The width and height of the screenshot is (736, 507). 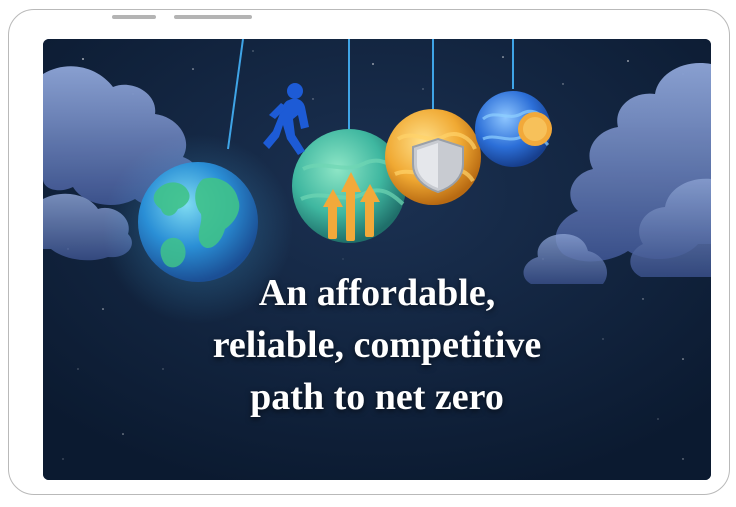 I want to click on coin-icon, so click(x=535, y=129).